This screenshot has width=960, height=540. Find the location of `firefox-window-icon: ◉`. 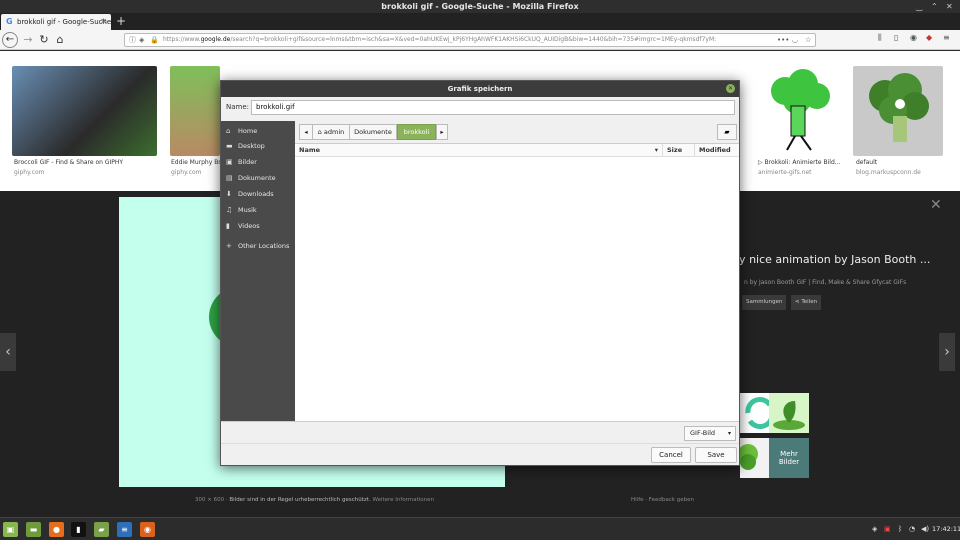

firefox-window-icon: ◉ is located at coordinates (147, 529).